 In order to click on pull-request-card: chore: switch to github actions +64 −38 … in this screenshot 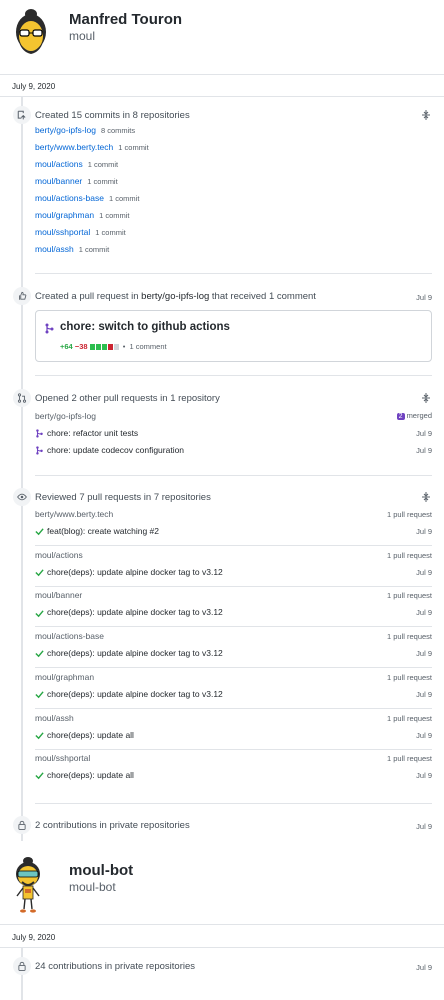, I will do `click(233, 336)`.